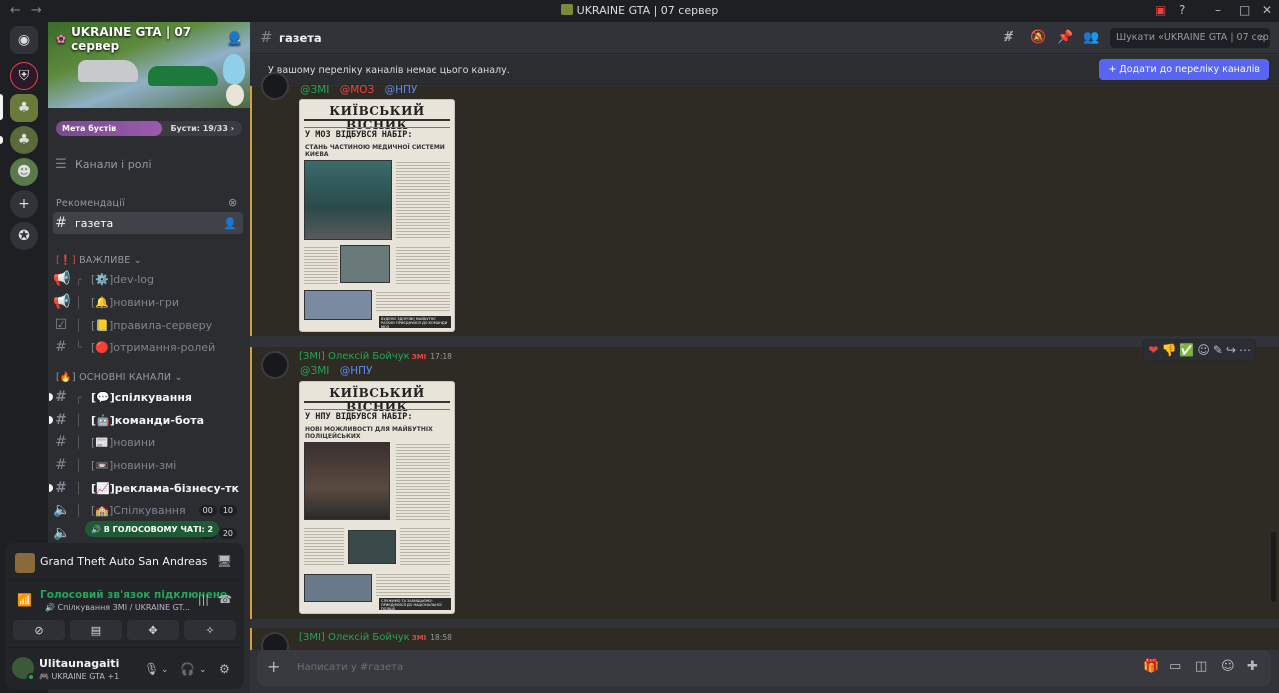  I want to click on message-input: Написати у #газета, so click(350, 667).